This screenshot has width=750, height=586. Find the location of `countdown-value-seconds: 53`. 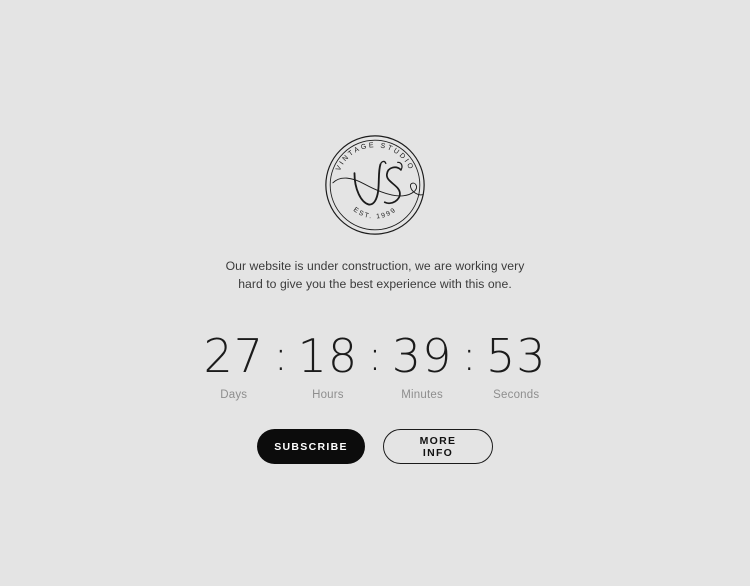

countdown-value-seconds: 53 is located at coordinates (516, 356).